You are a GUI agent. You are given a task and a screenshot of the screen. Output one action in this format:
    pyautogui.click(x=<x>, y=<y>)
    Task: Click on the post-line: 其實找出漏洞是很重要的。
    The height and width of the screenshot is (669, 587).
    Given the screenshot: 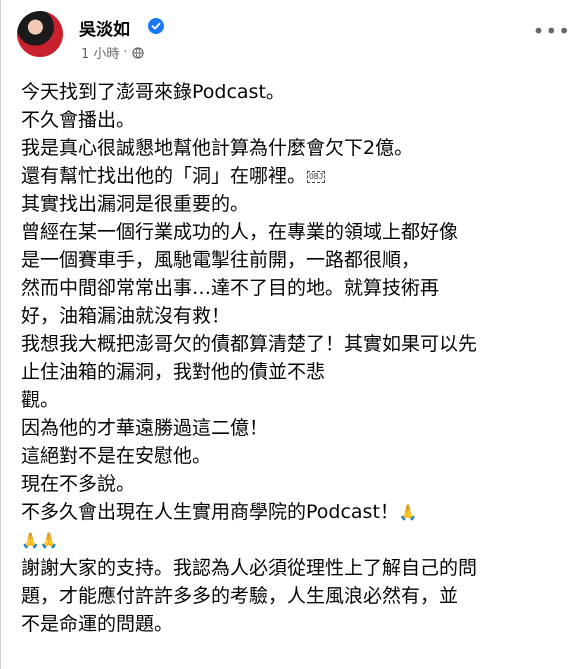 What is the action you would take?
    pyautogui.click(x=135, y=204)
    